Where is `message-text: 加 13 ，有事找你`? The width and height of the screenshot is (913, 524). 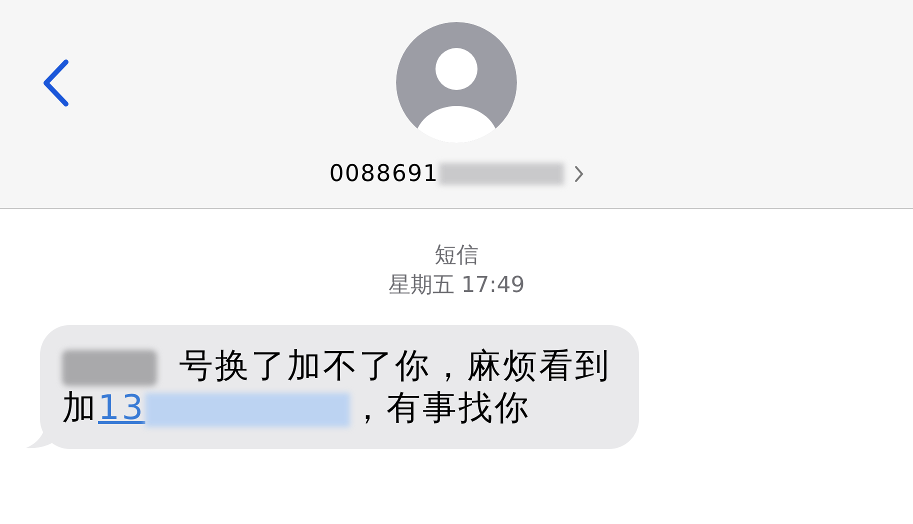 message-text: 加 13 ，有事找你 is located at coordinates (297, 408).